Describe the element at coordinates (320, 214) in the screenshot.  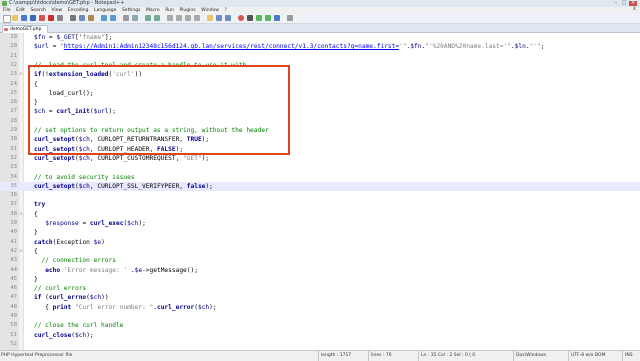
I see `code-line: 38 ⊟ {` at that location.